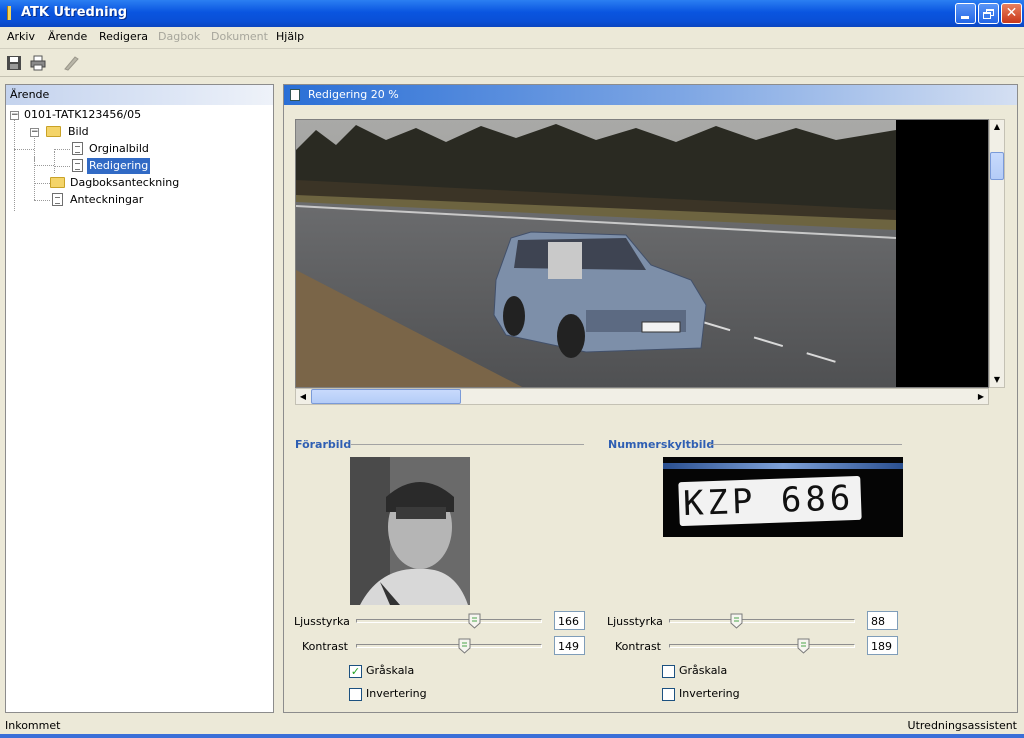 The width and height of the screenshot is (1024, 738). Describe the element at coordinates (78, 131) in the screenshot. I see `tree-item-bild-label: Bild` at that location.